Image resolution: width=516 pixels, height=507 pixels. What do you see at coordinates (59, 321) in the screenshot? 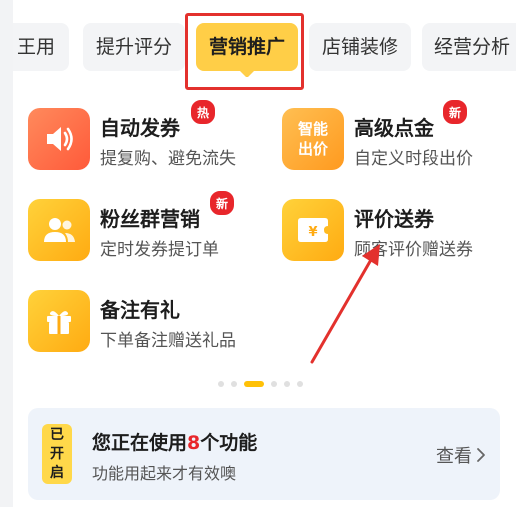
I see `gift-icon` at bounding box center [59, 321].